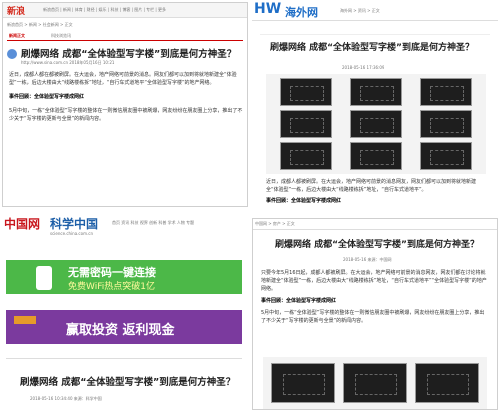 This screenshot has height=412, width=500. Describe the element at coordinates (129, 54) in the screenshot. I see `sina-article-title: 刷爆网络 成都“全体验型写字楼”到底是何方神圣？` at that location.